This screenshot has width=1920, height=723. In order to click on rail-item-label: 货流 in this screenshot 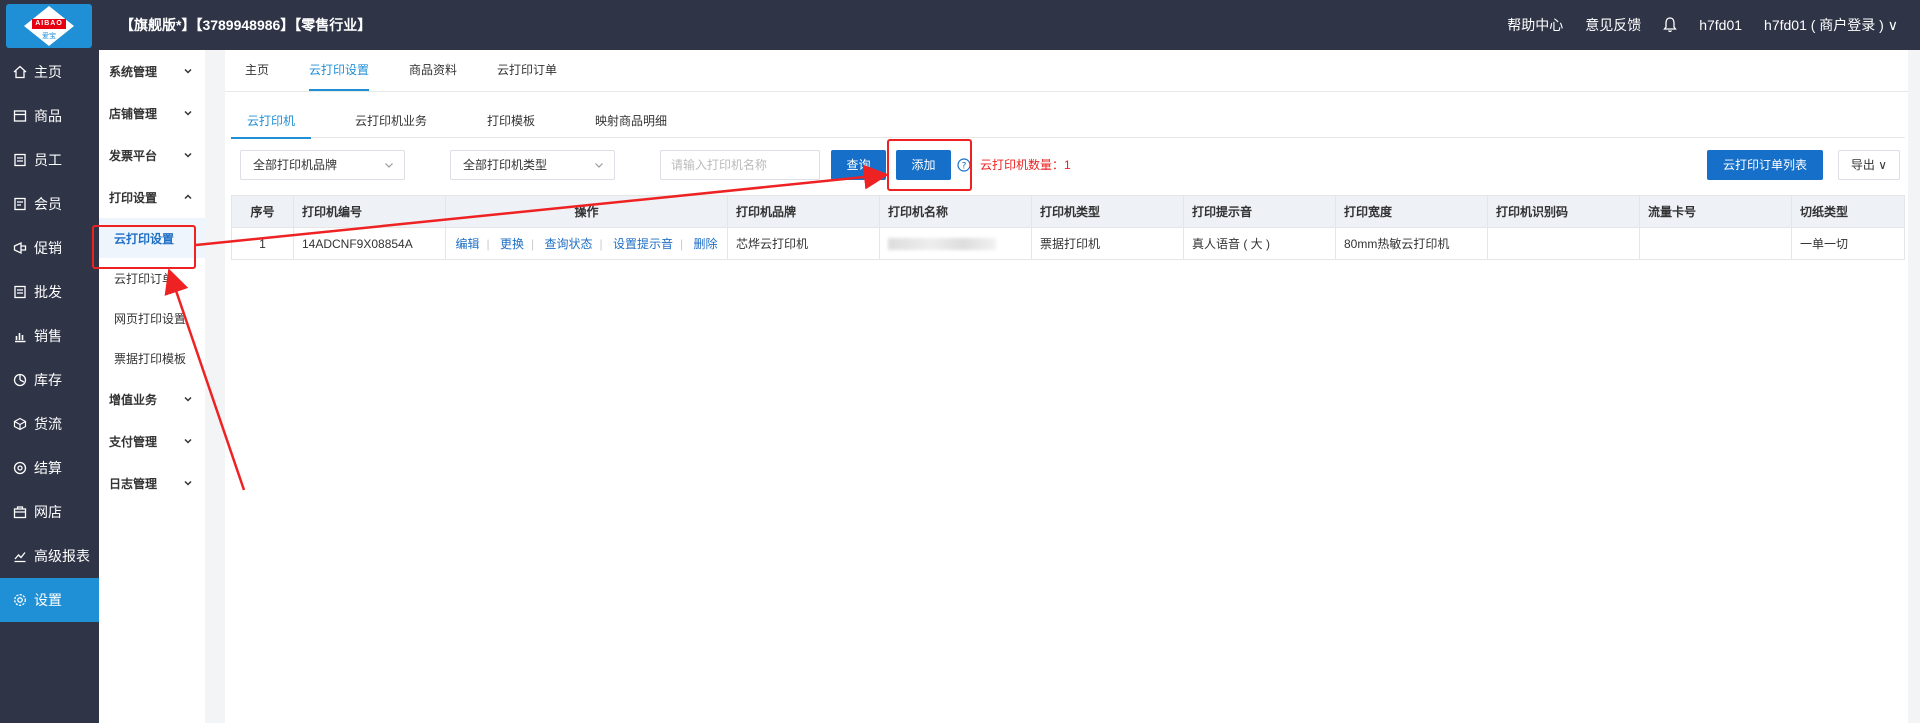, I will do `click(48, 424)`.